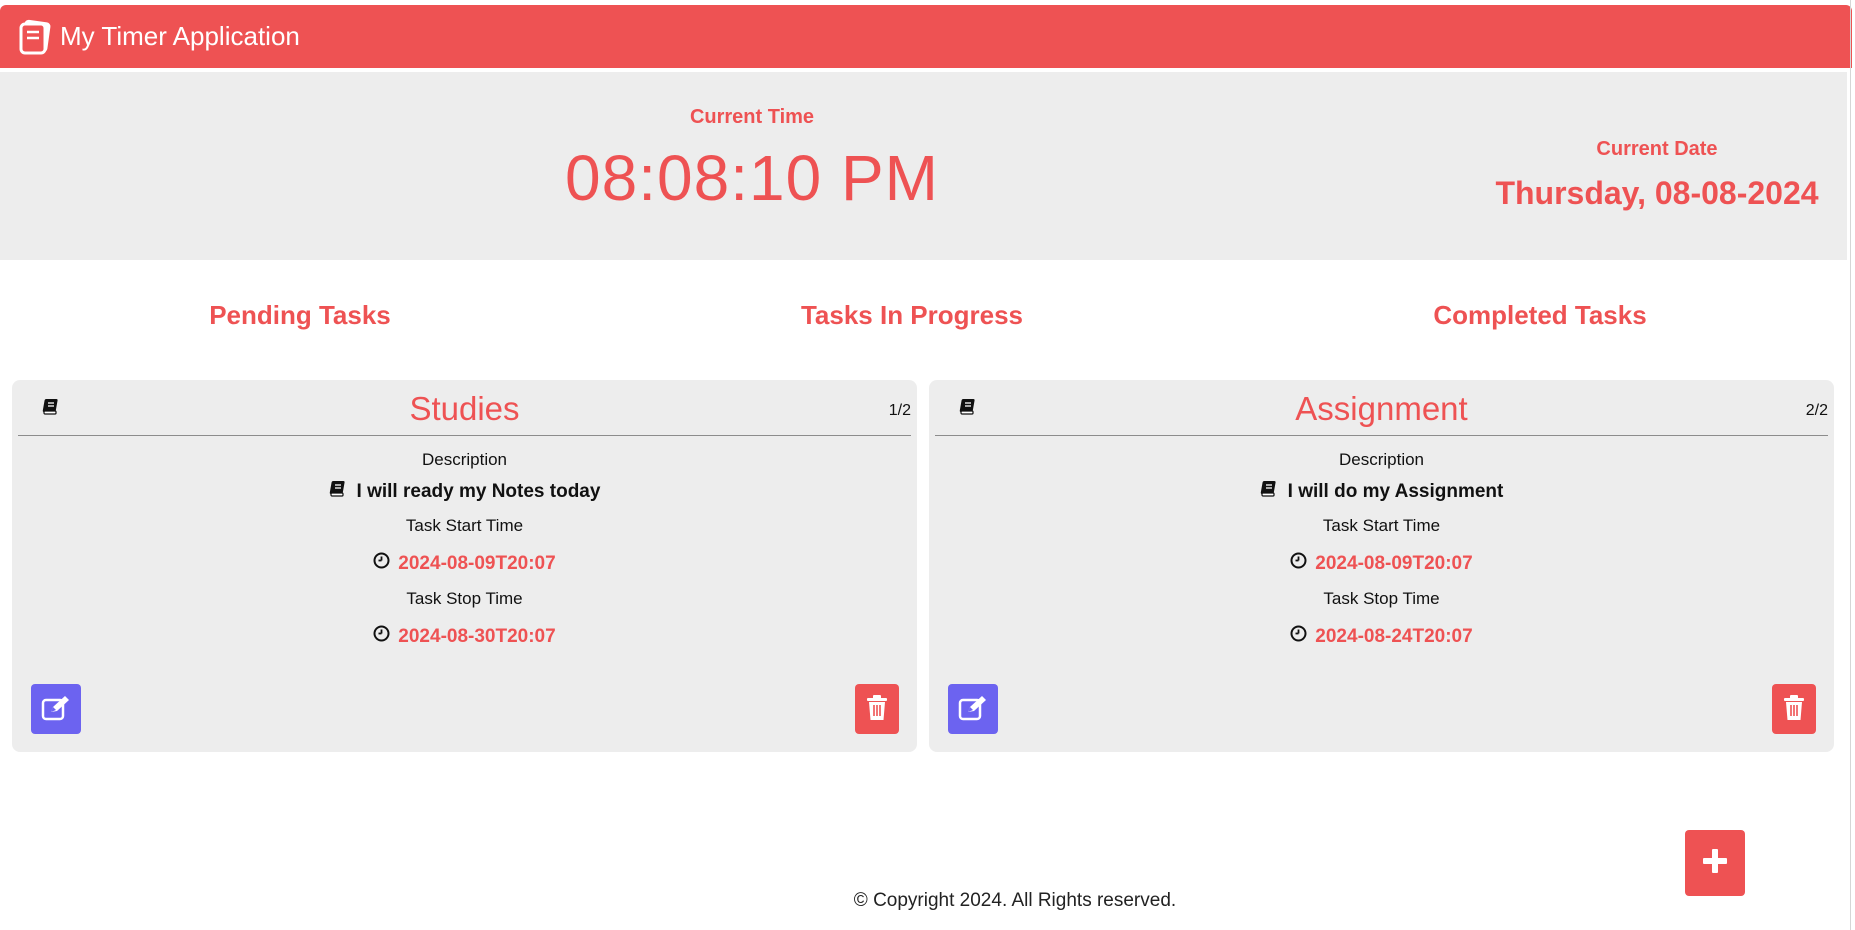 The width and height of the screenshot is (1855, 930). Describe the element at coordinates (1657, 149) in the screenshot. I see `current-date-label: Current Date` at that location.